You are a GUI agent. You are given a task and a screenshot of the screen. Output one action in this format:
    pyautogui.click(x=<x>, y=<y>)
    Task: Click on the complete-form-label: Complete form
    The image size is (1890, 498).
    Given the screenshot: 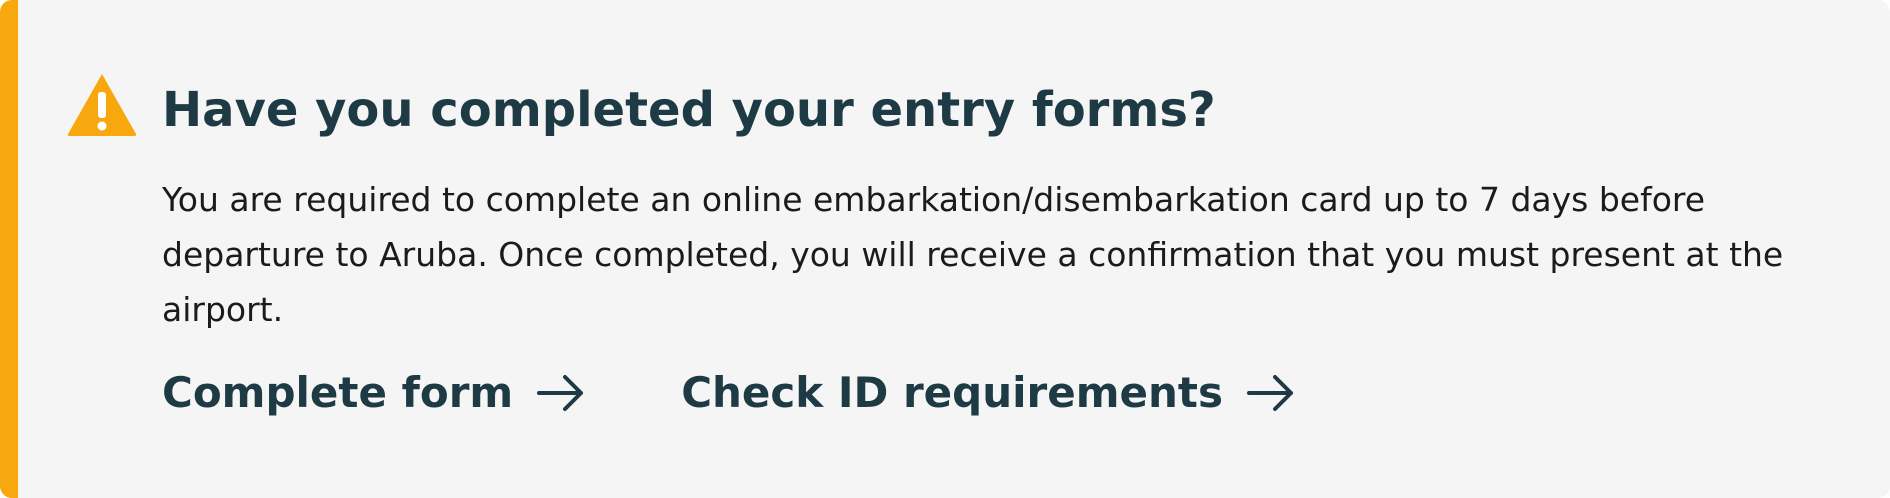 What is the action you would take?
    pyautogui.click(x=338, y=392)
    